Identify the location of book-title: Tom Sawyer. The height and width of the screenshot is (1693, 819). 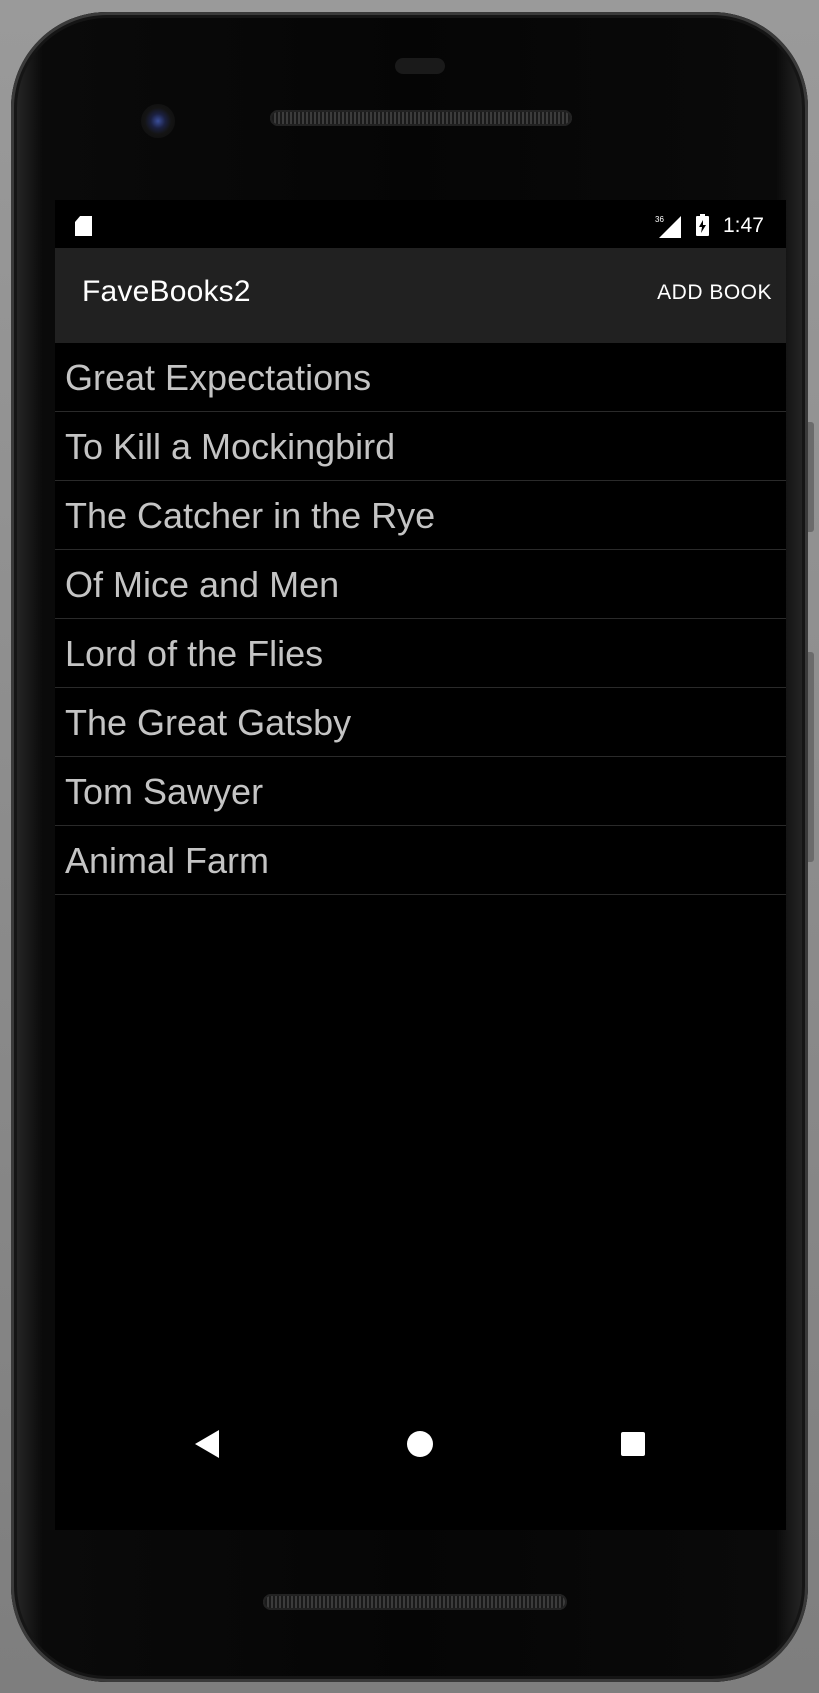
(164, 791).